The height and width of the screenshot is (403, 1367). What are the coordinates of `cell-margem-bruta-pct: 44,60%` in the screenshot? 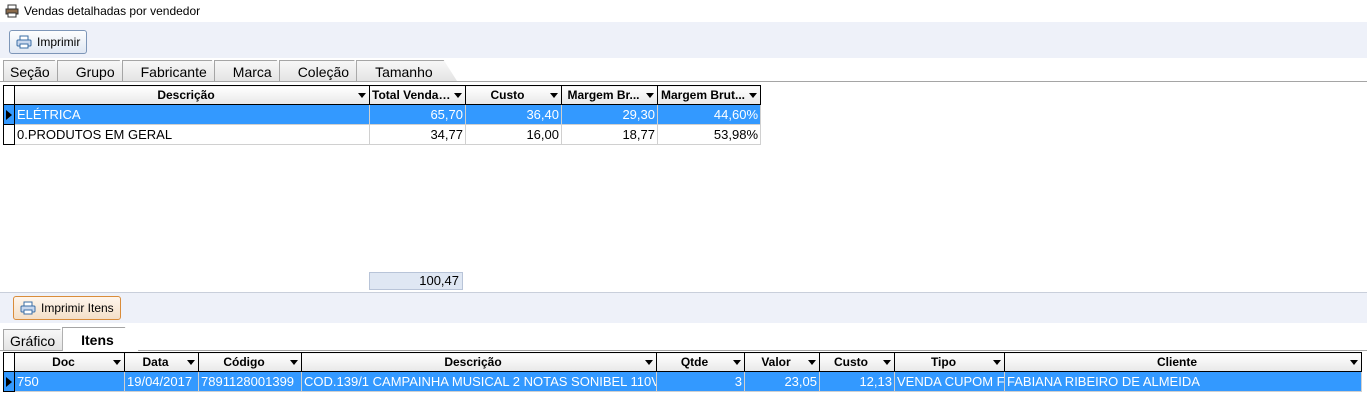 It's located at (709, 114).